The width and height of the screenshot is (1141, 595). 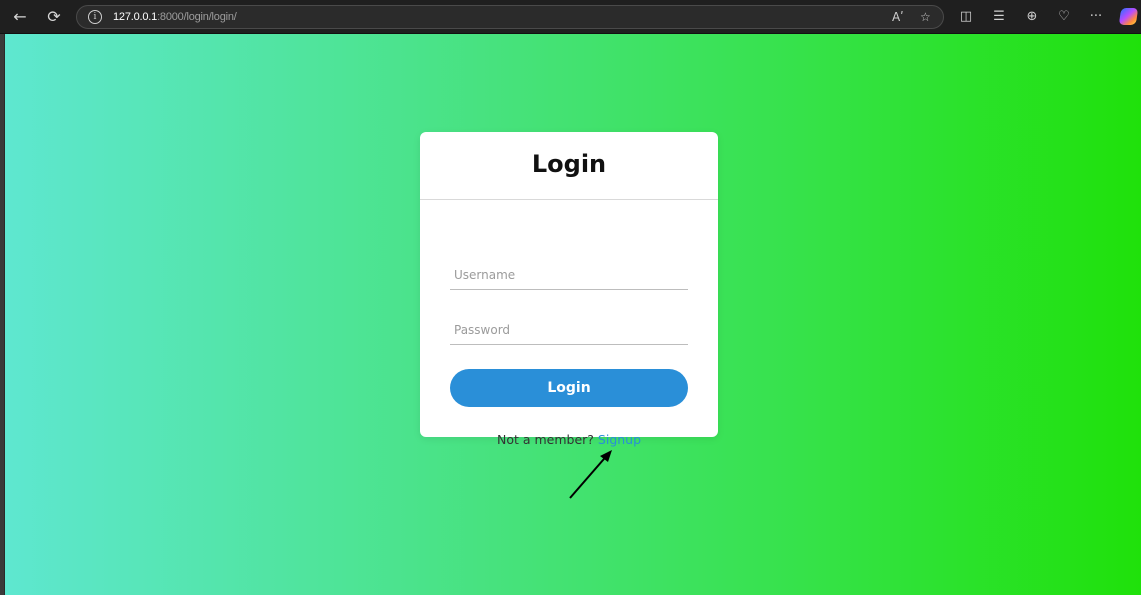 I want to click on username-input, so click(x=569, y=275).